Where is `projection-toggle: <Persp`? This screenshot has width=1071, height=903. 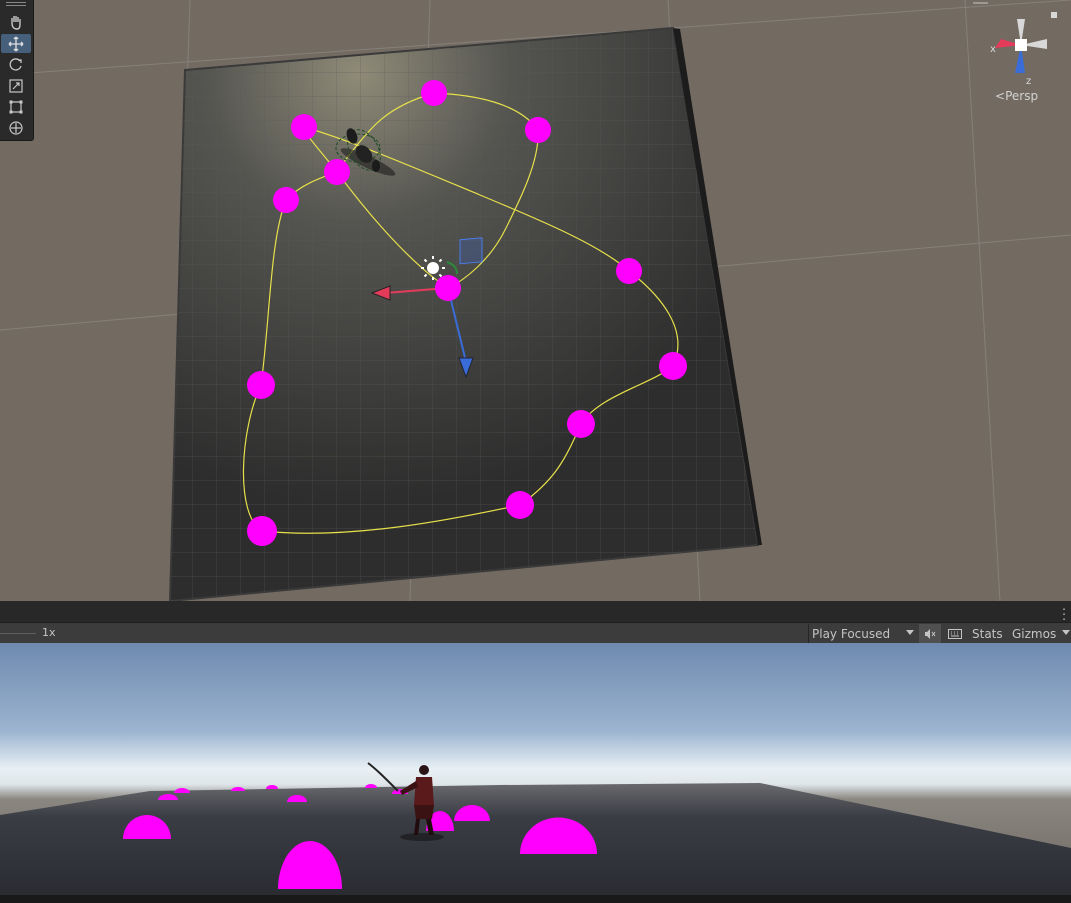
projection-toggle: <Persp is located at coordinates (1016, 96).